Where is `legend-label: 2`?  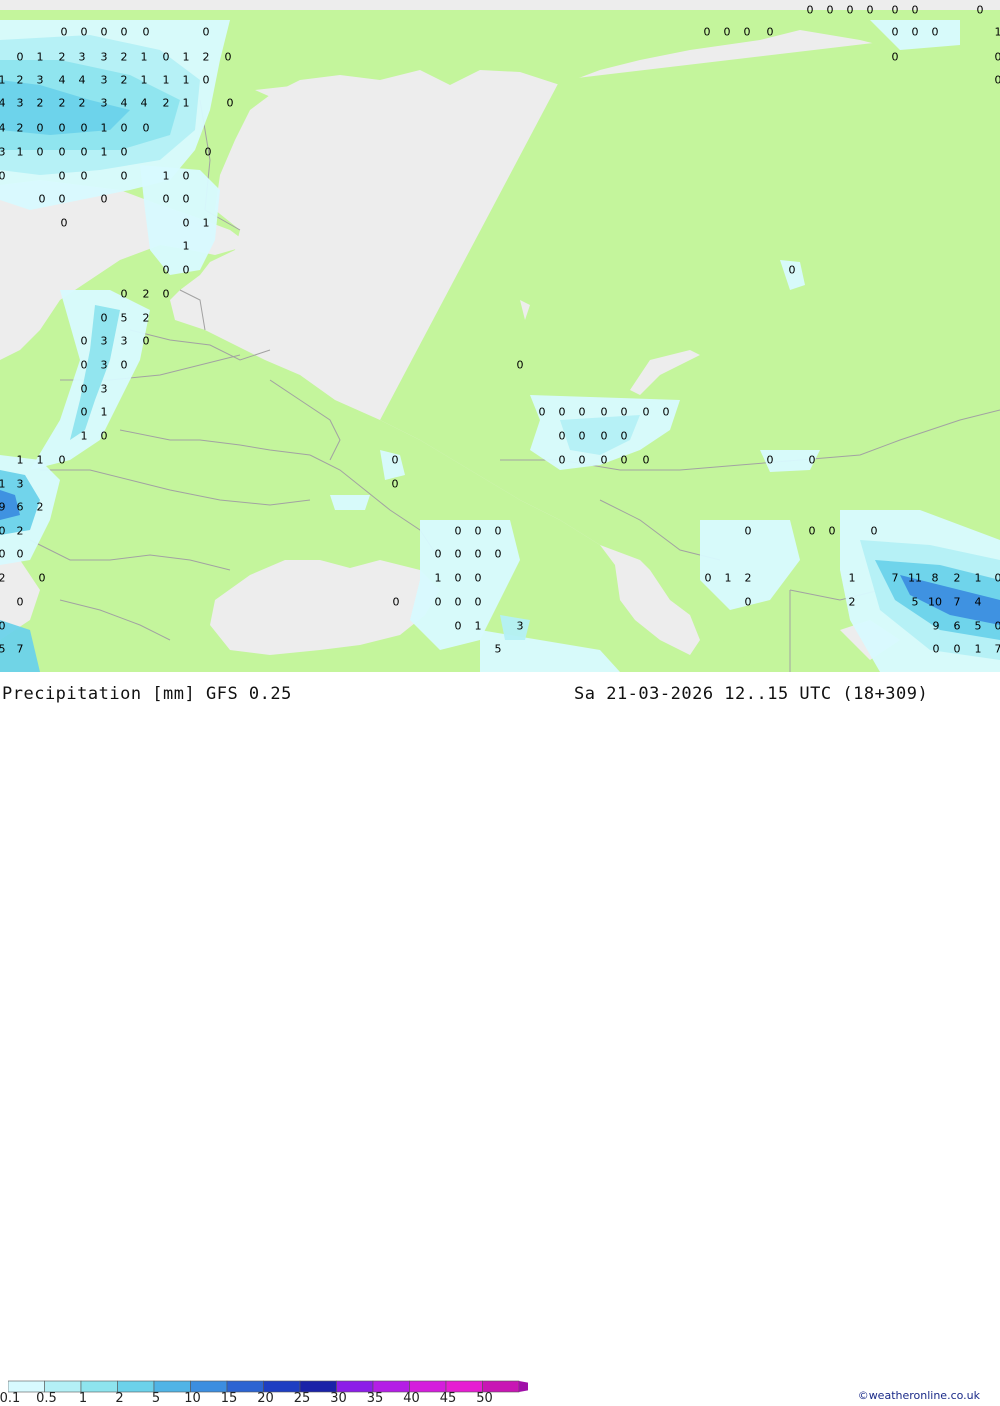
legend-label: 2 is located at coordinates (119, 1398).